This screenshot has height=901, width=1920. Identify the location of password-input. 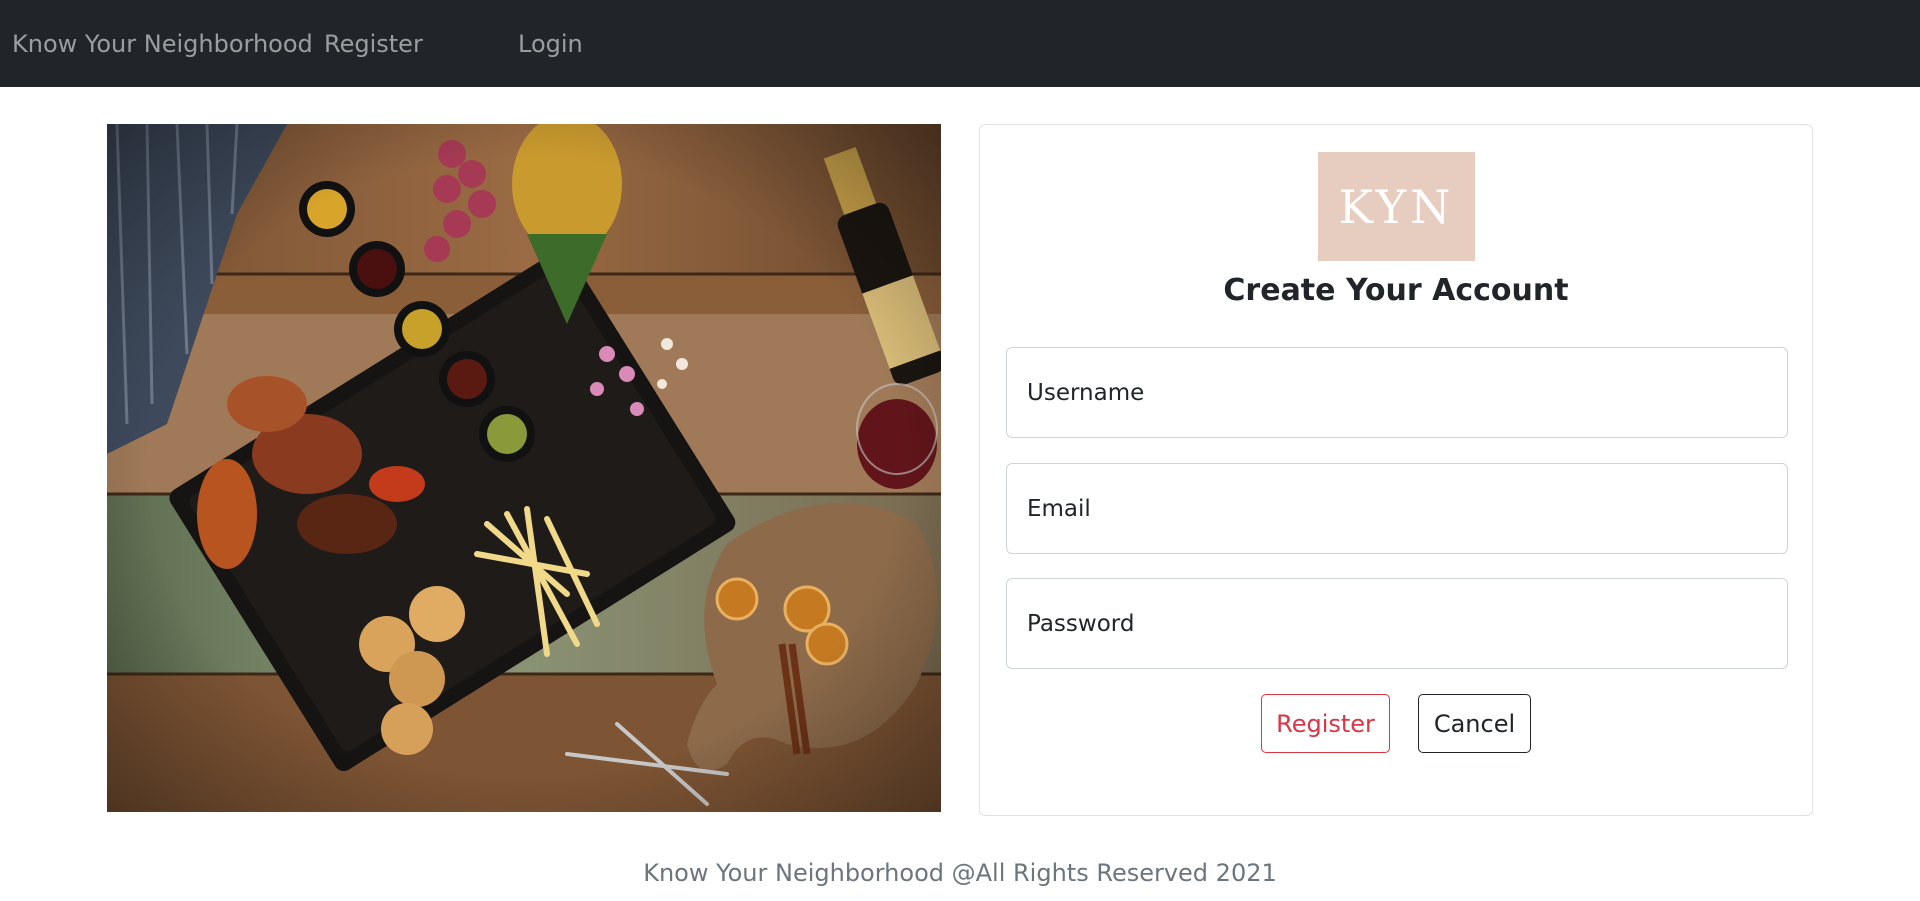
(1397, 623).